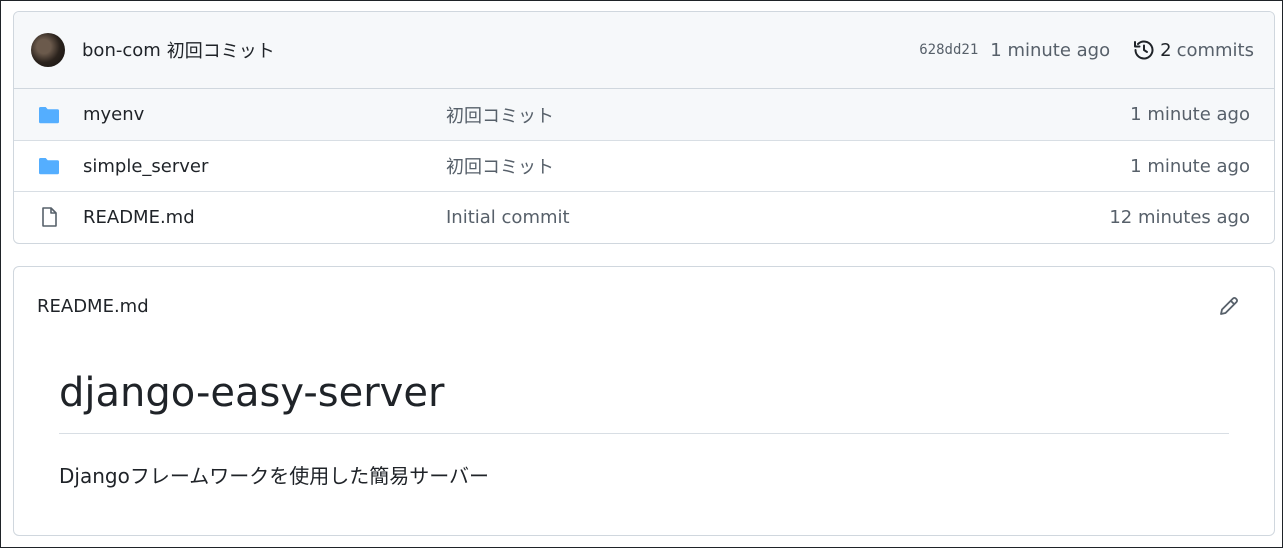  I want to click on file-name-link: README.md, so click(139, 217).